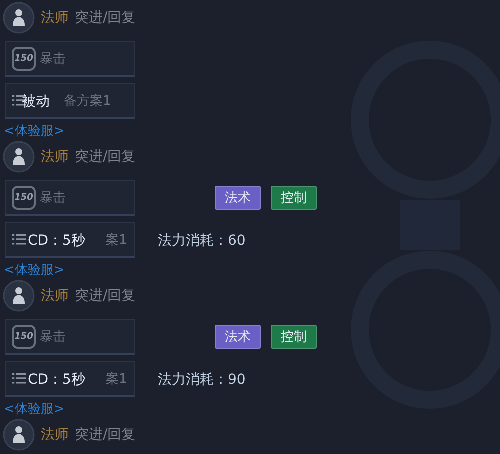 The width and height of the screenshot is (500, 454). What do you see at coordinates (202, 379) in the screenshot?
I see `mana-cost-text: 法力消耗：90` at bounding box center [202, 379].